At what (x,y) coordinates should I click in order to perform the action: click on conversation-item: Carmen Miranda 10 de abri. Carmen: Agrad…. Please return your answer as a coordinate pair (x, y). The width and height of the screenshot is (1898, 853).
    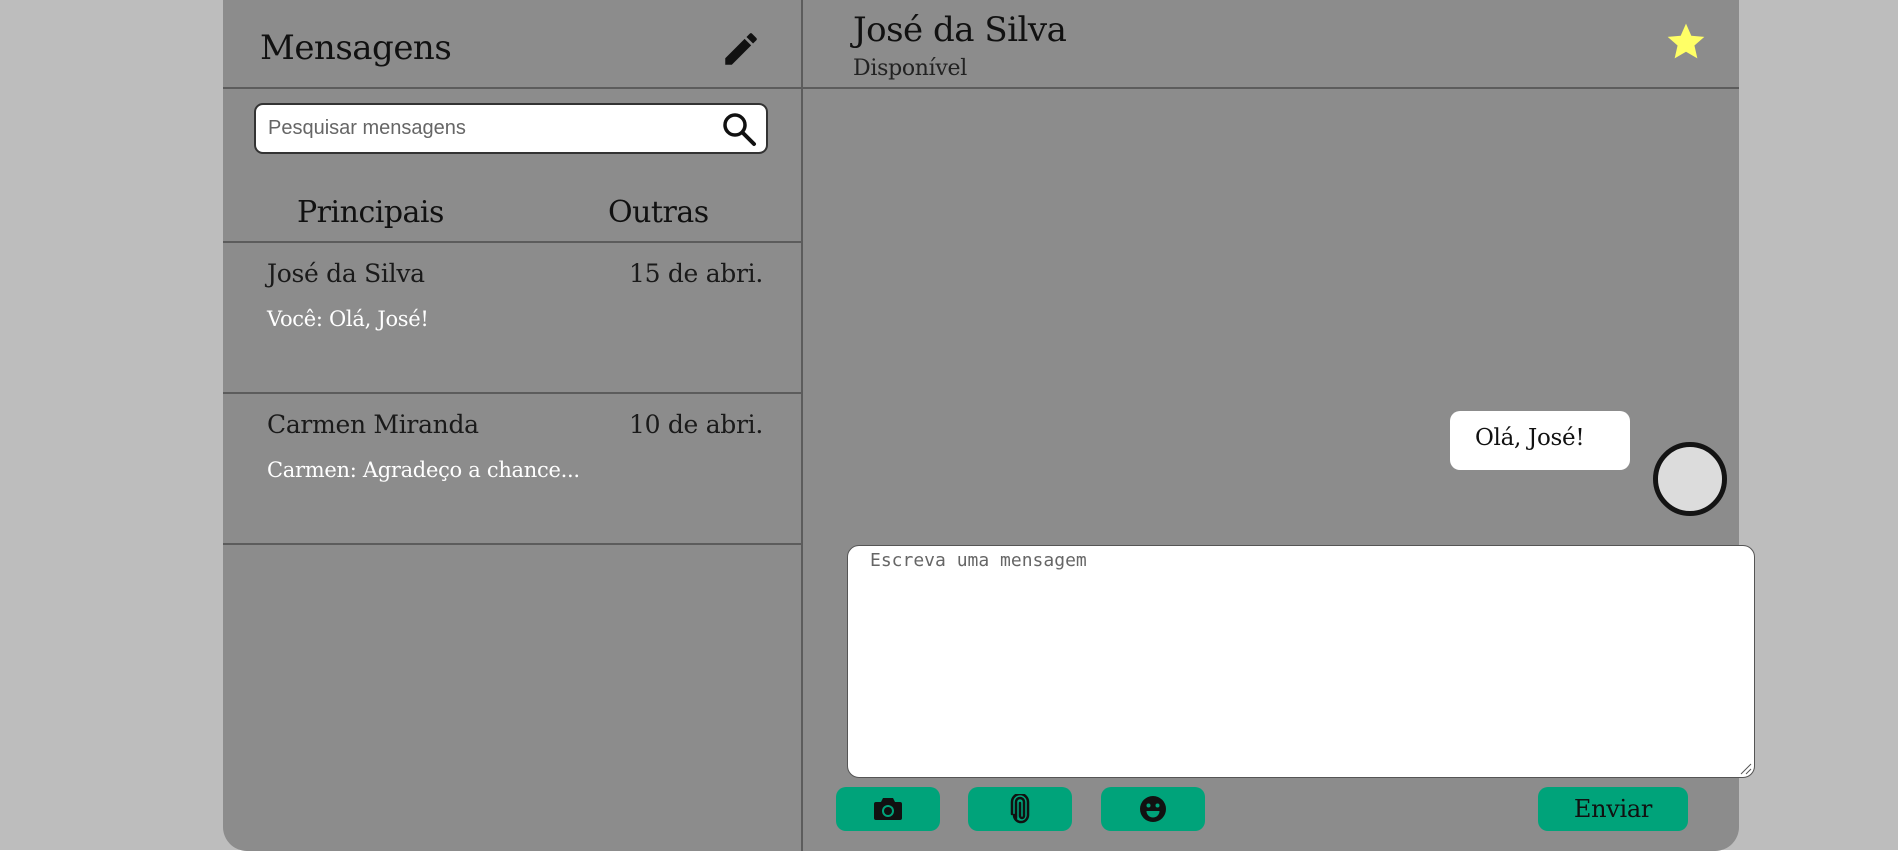
    Looking at the image, I should click on (512, 469).